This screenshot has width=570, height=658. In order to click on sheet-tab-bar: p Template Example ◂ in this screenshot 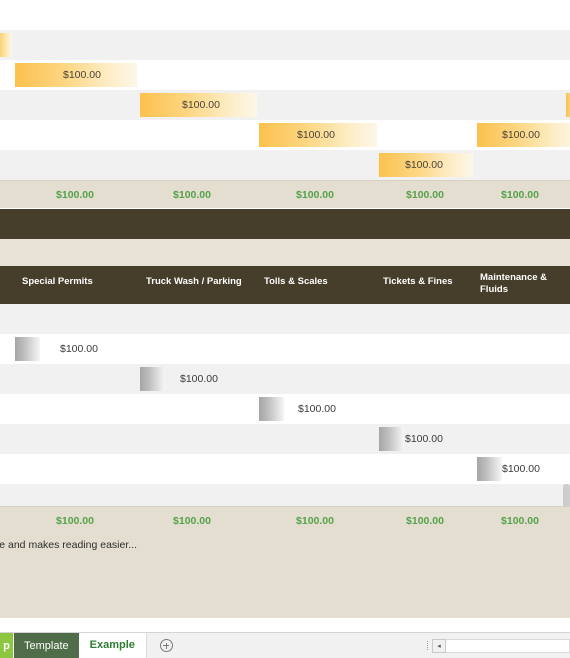, I will do `click(285, 645)`.